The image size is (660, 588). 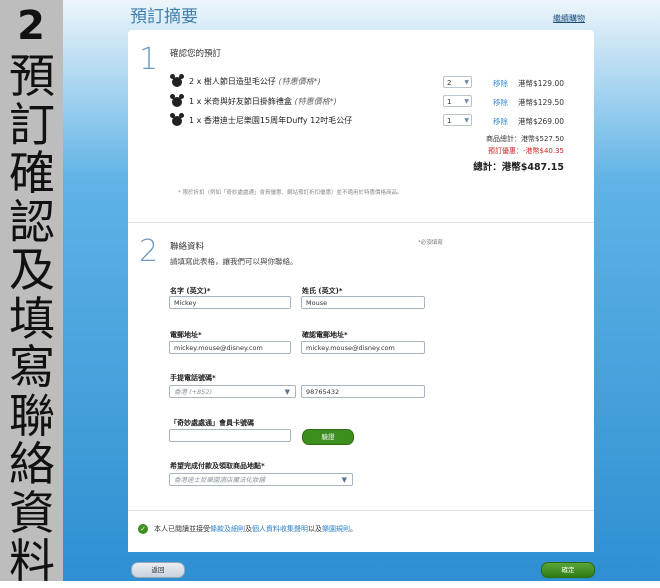 What do you see at coordinates (371, 120) in the screenshot?
I see `product-row: 1 x 香港迪士尼樂園15周年Duffy 12吋毛公仔` at bounding box center [371, 120].